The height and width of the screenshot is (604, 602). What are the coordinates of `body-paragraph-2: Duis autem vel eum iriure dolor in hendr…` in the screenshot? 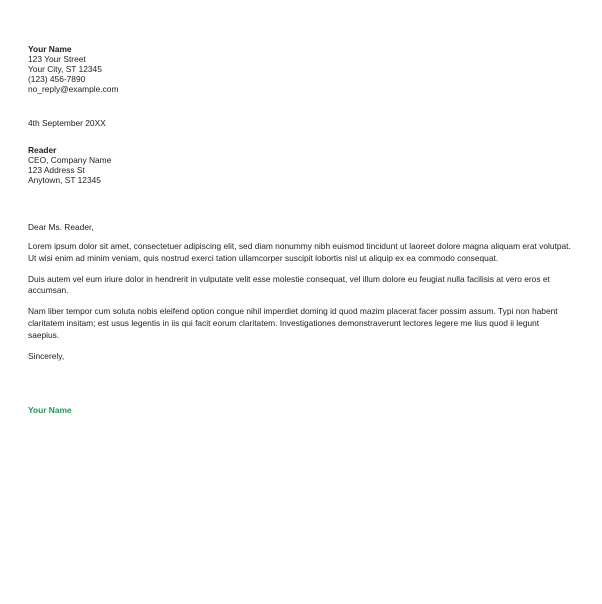 It's located at (289, 284).